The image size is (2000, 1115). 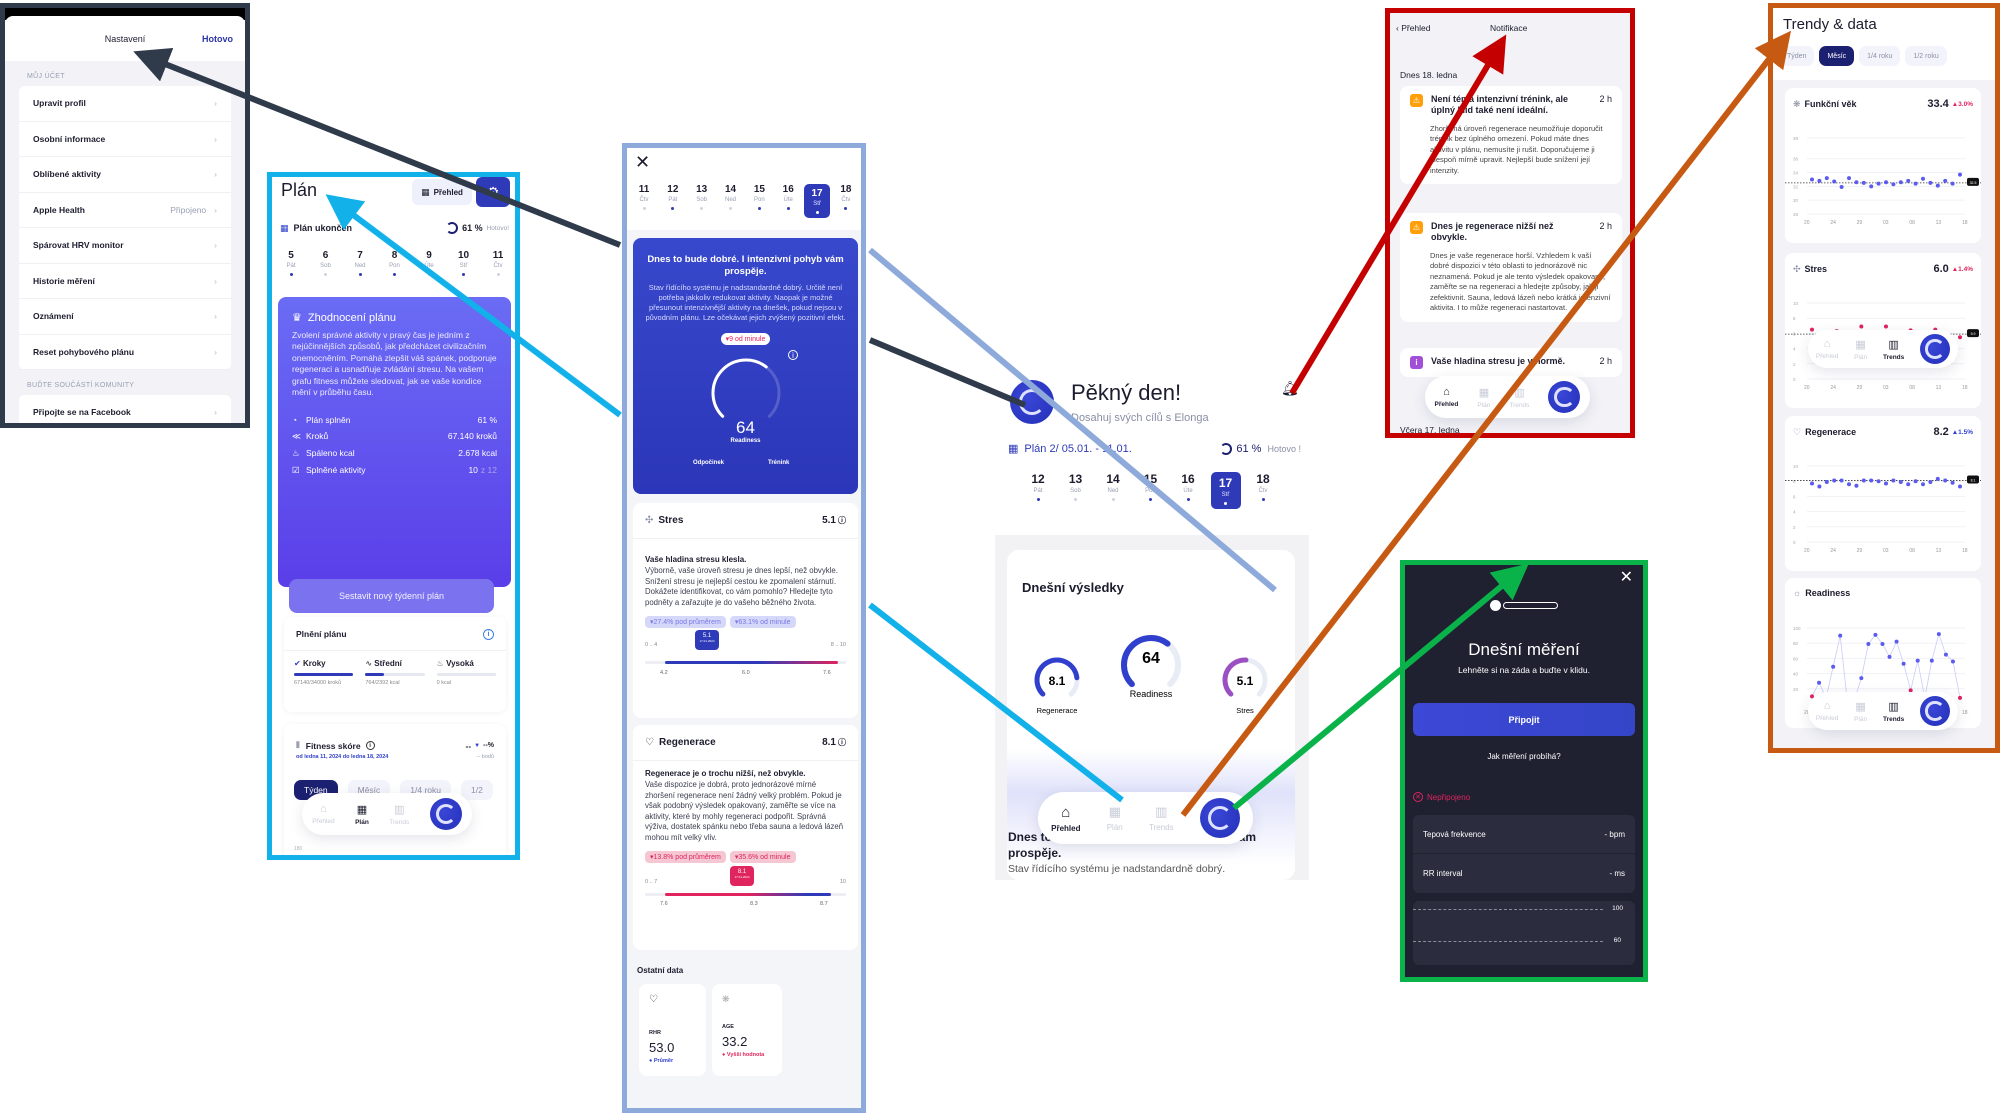 I want to click on settings-item: Apple Health Připojeno ›, so click(x=125, y=210).